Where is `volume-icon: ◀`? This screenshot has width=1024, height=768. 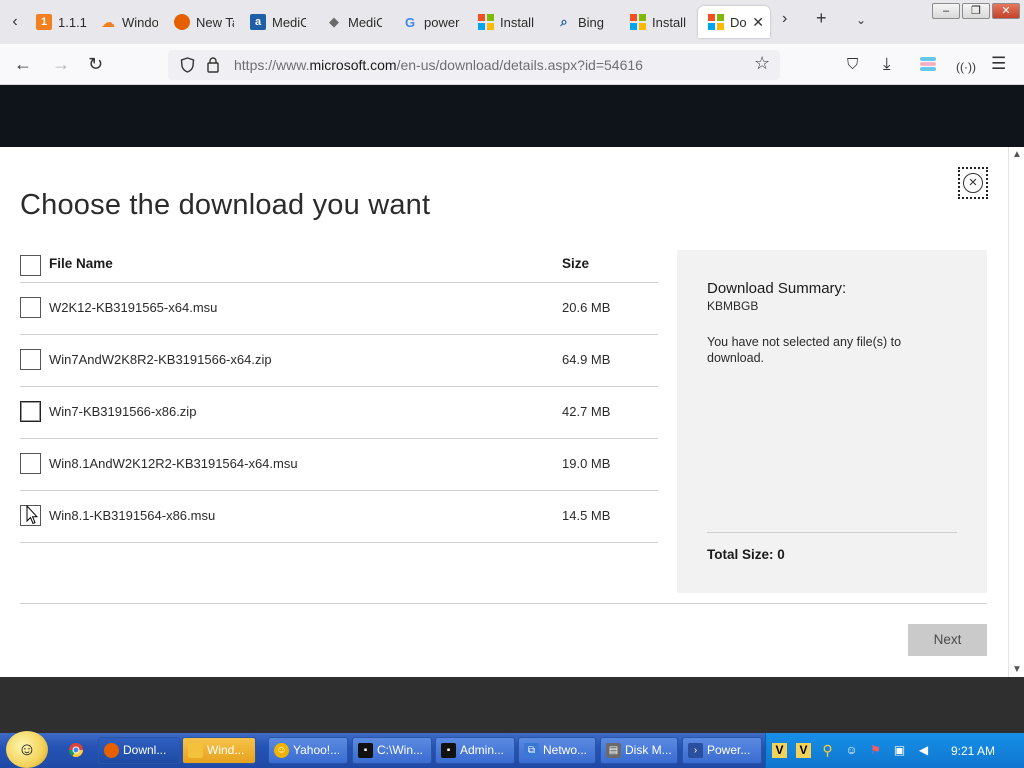
volume-icon: ◀ is located at coordinates (923, 750).